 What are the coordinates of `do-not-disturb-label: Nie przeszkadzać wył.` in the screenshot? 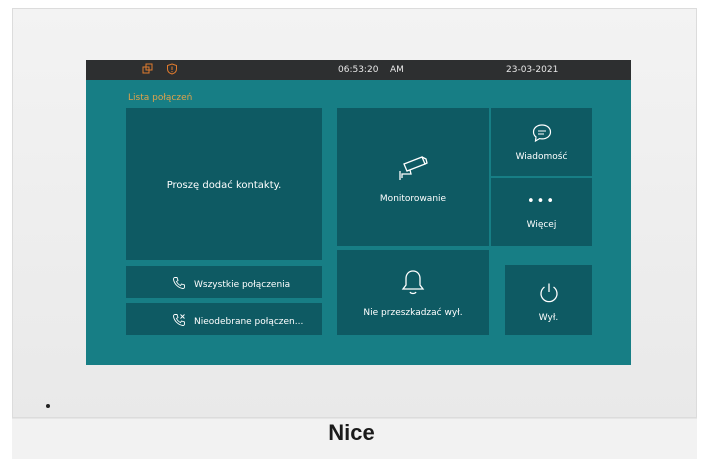 It's located at (413, 313).